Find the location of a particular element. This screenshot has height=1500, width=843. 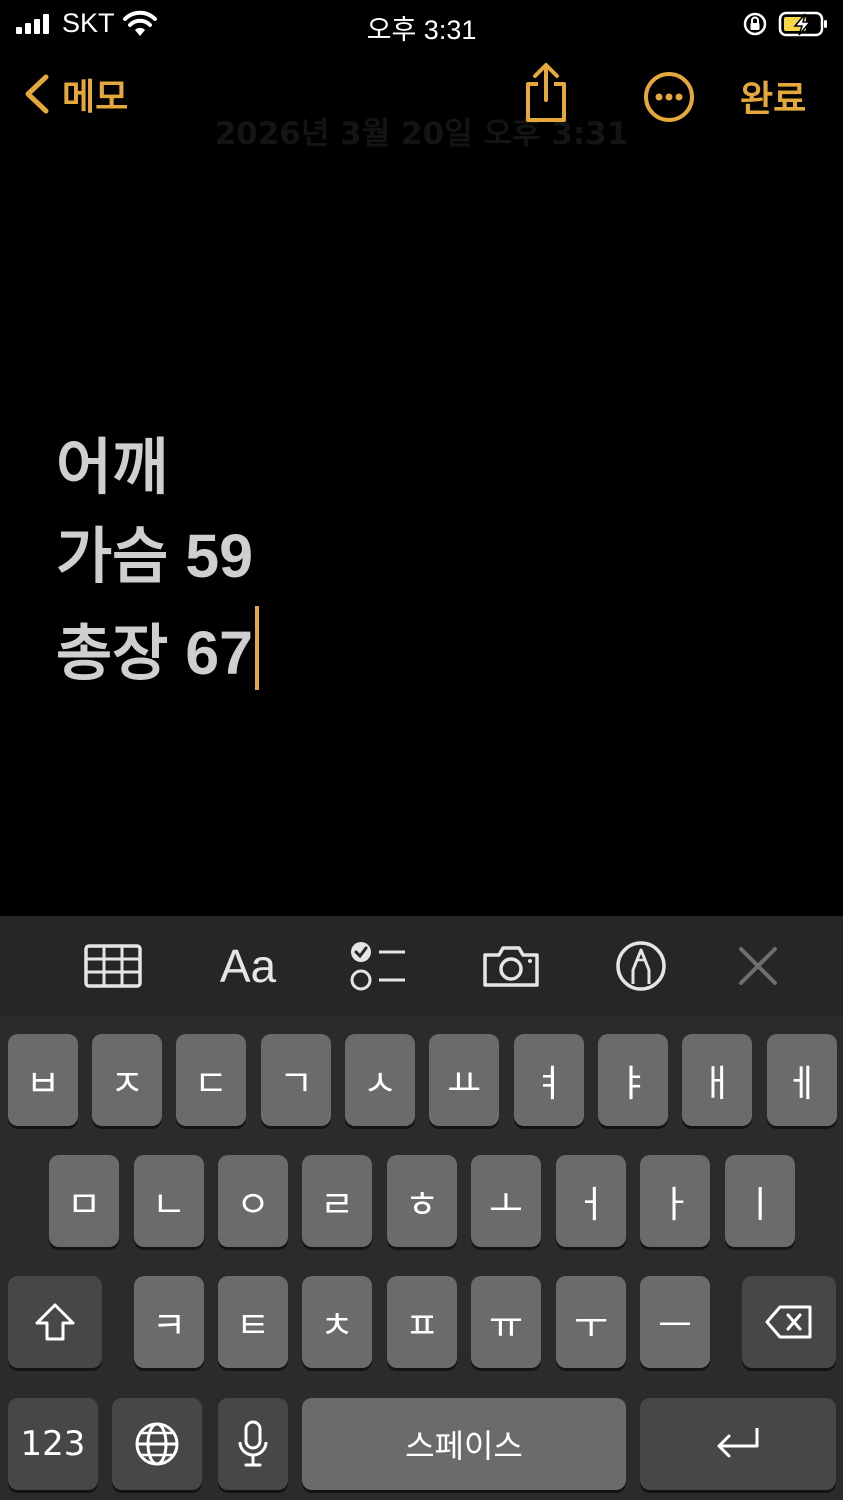

microphone-icon is located at coordinates (253, 1443).